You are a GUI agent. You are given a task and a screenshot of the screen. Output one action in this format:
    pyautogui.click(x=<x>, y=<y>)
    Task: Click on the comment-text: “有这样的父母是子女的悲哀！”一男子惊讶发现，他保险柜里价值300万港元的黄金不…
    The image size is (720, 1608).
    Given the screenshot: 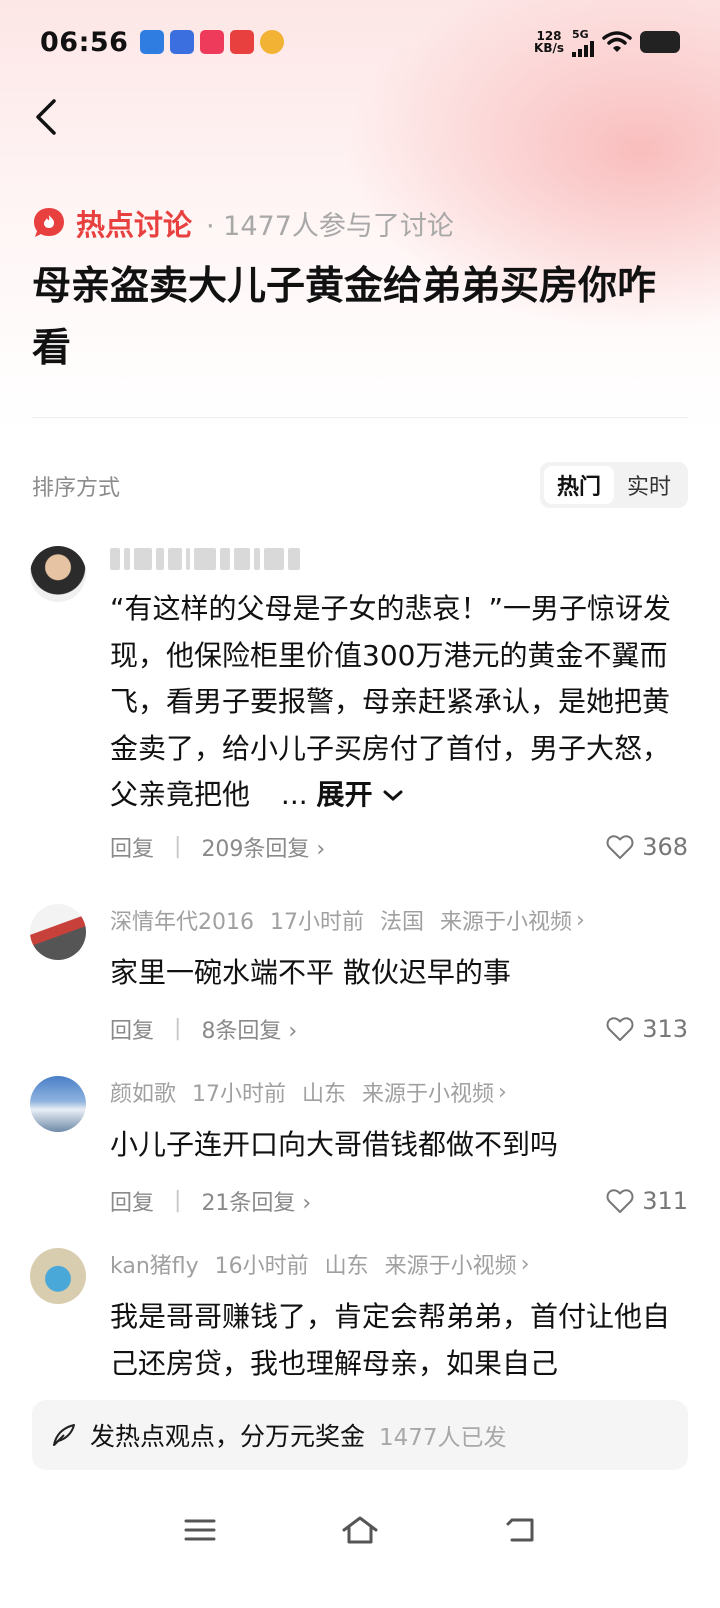 What is the action you would take?
    pyautogui.click(x=399, y=702)
    